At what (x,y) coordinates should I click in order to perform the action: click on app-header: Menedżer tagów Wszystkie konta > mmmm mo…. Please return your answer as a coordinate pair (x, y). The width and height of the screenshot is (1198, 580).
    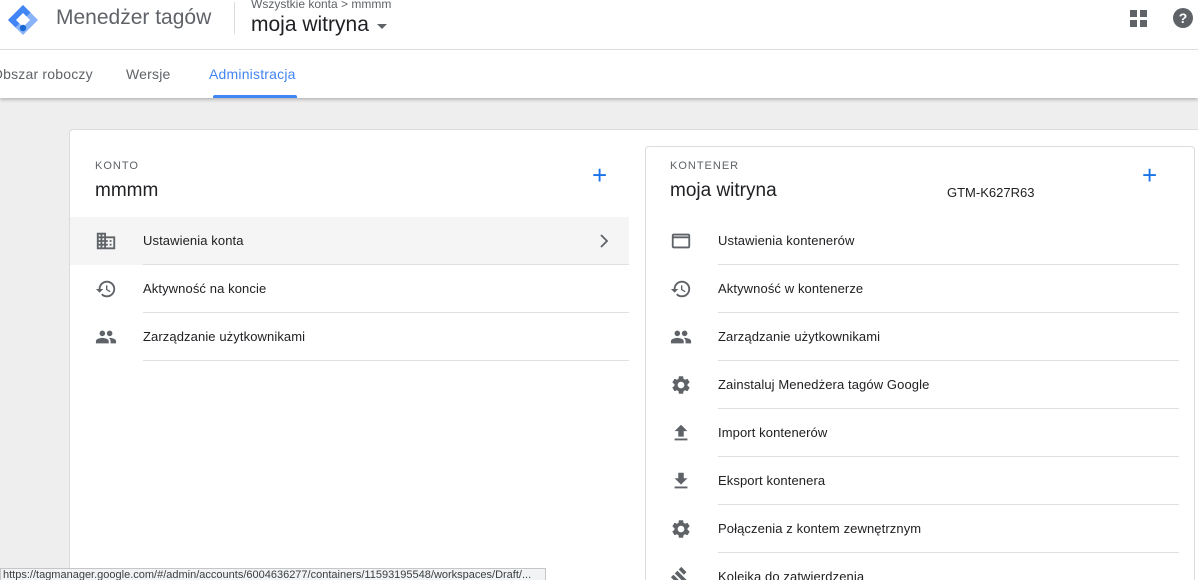
    Looking at the image, I should click on (599, 25).